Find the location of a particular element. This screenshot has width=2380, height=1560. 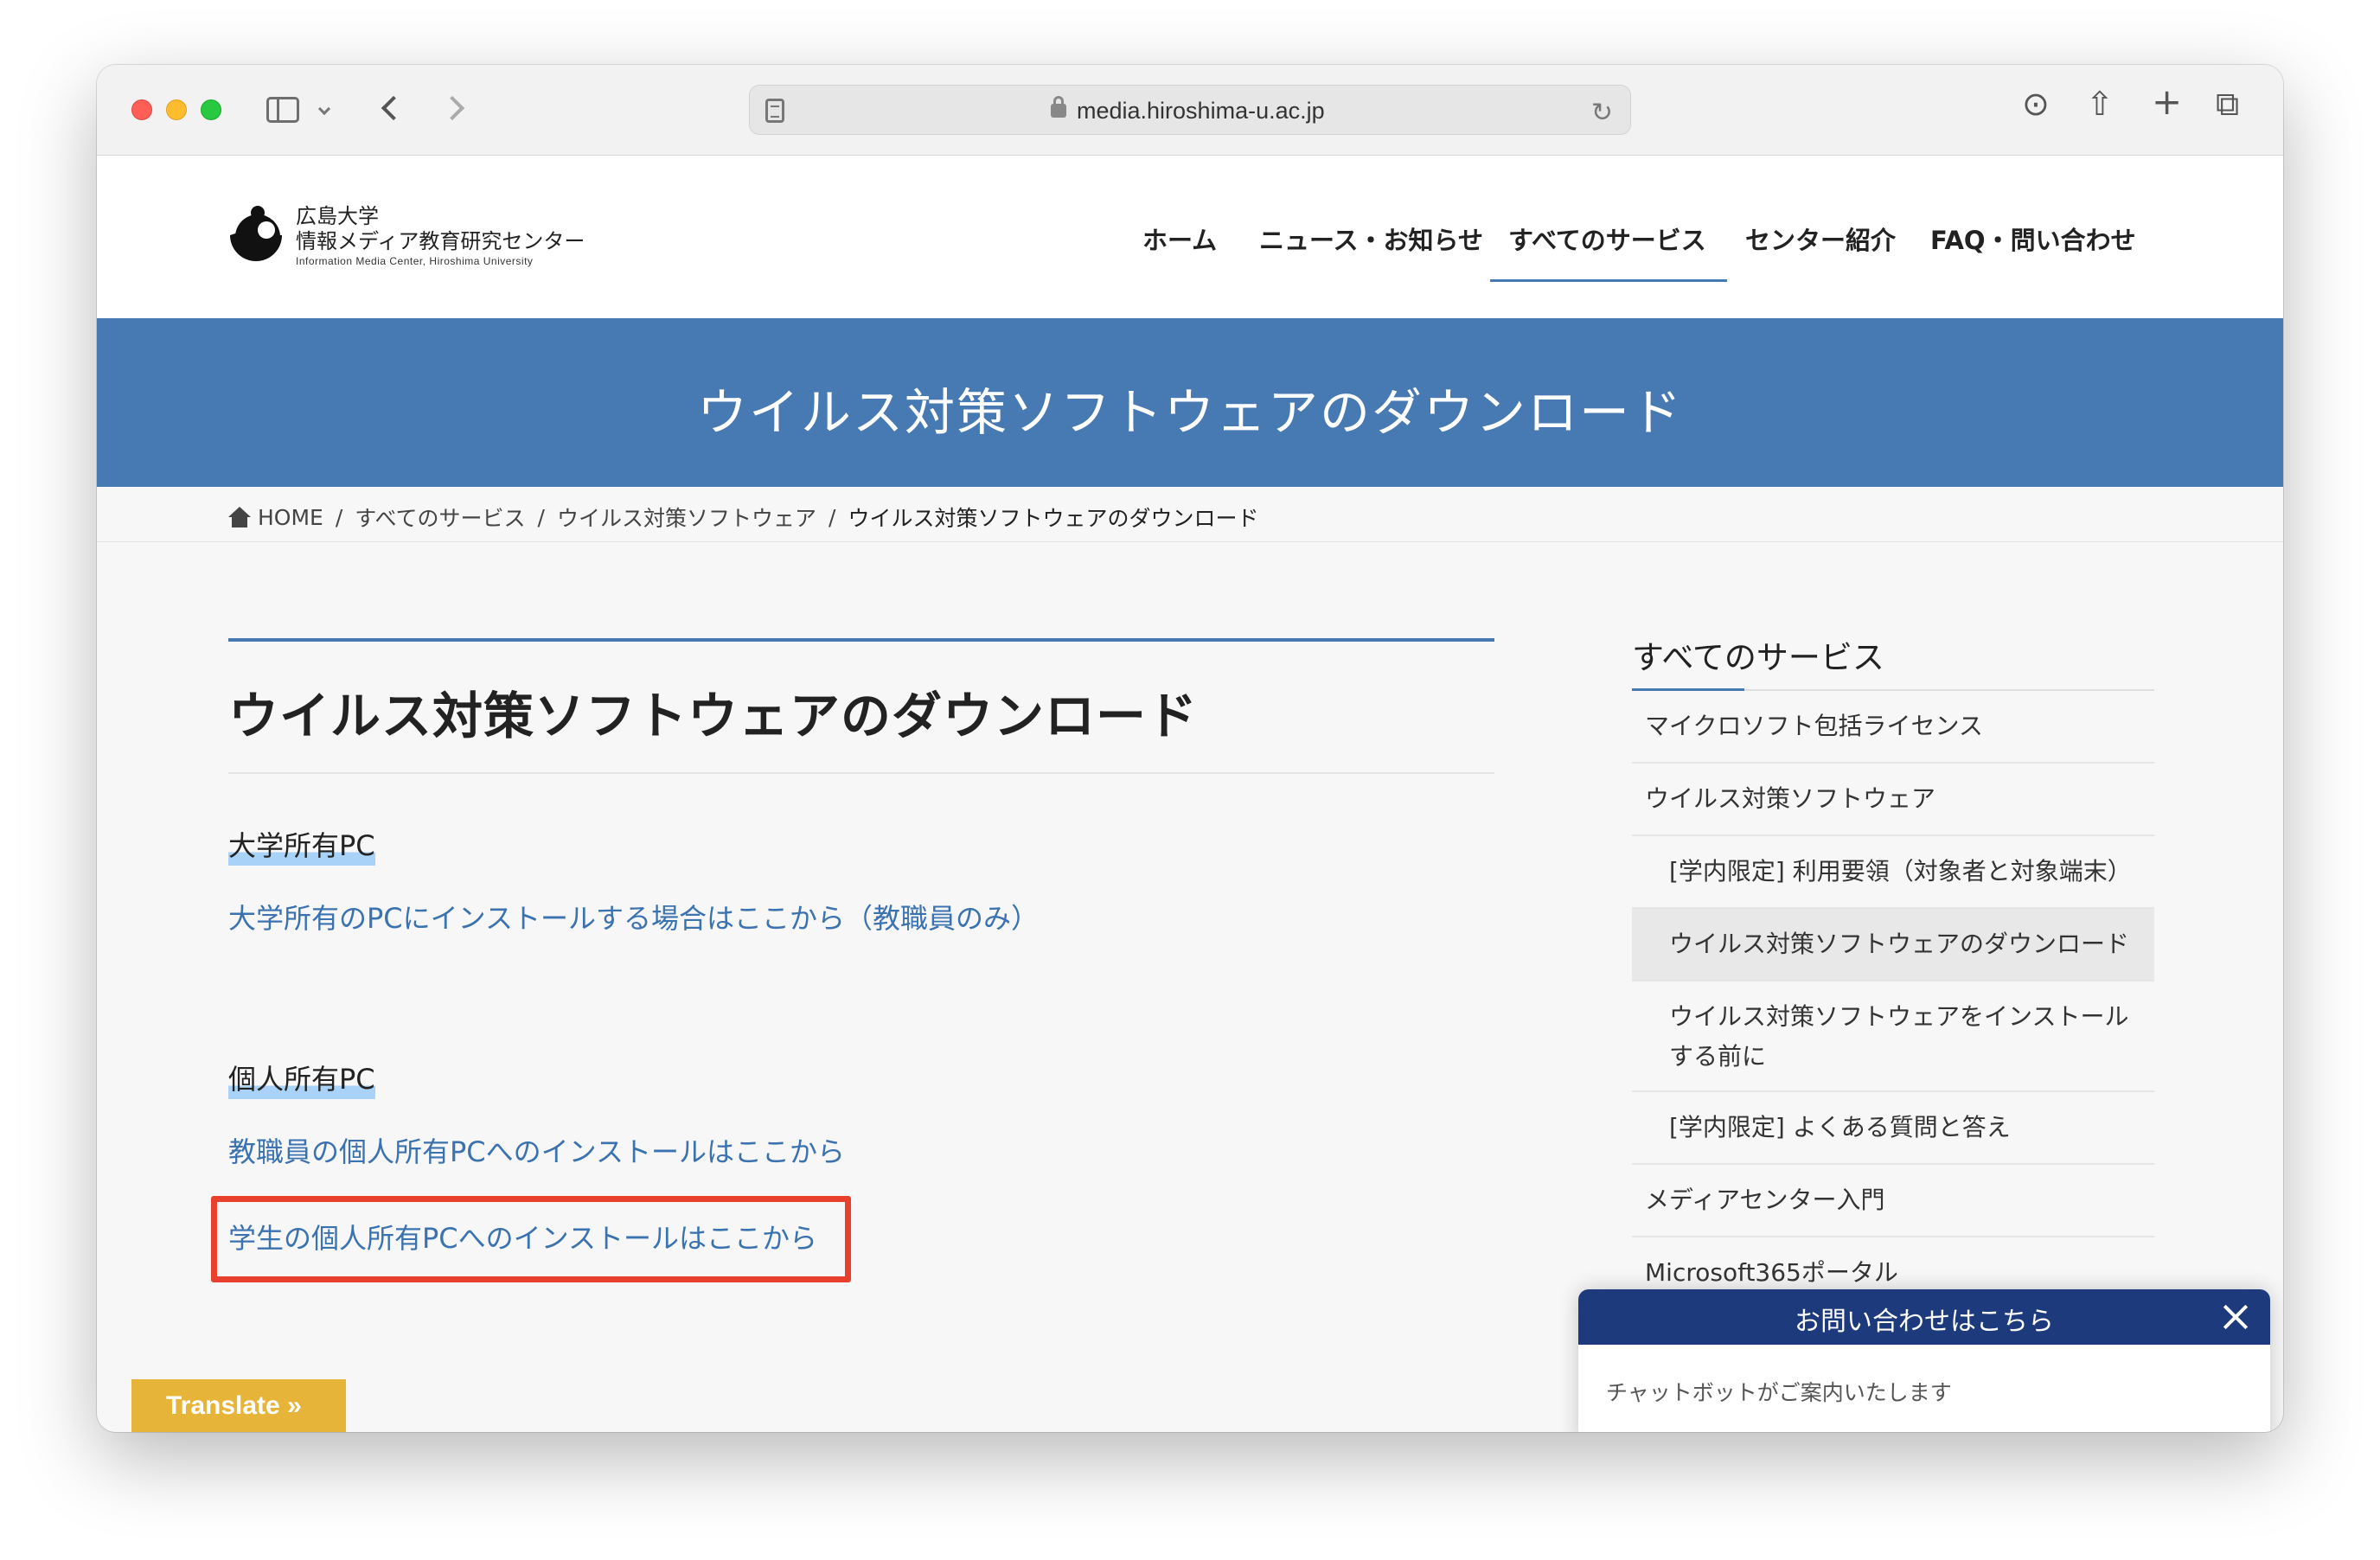

chat-title: お問い合わせはこちら is located at coordinates (1925, 1322).